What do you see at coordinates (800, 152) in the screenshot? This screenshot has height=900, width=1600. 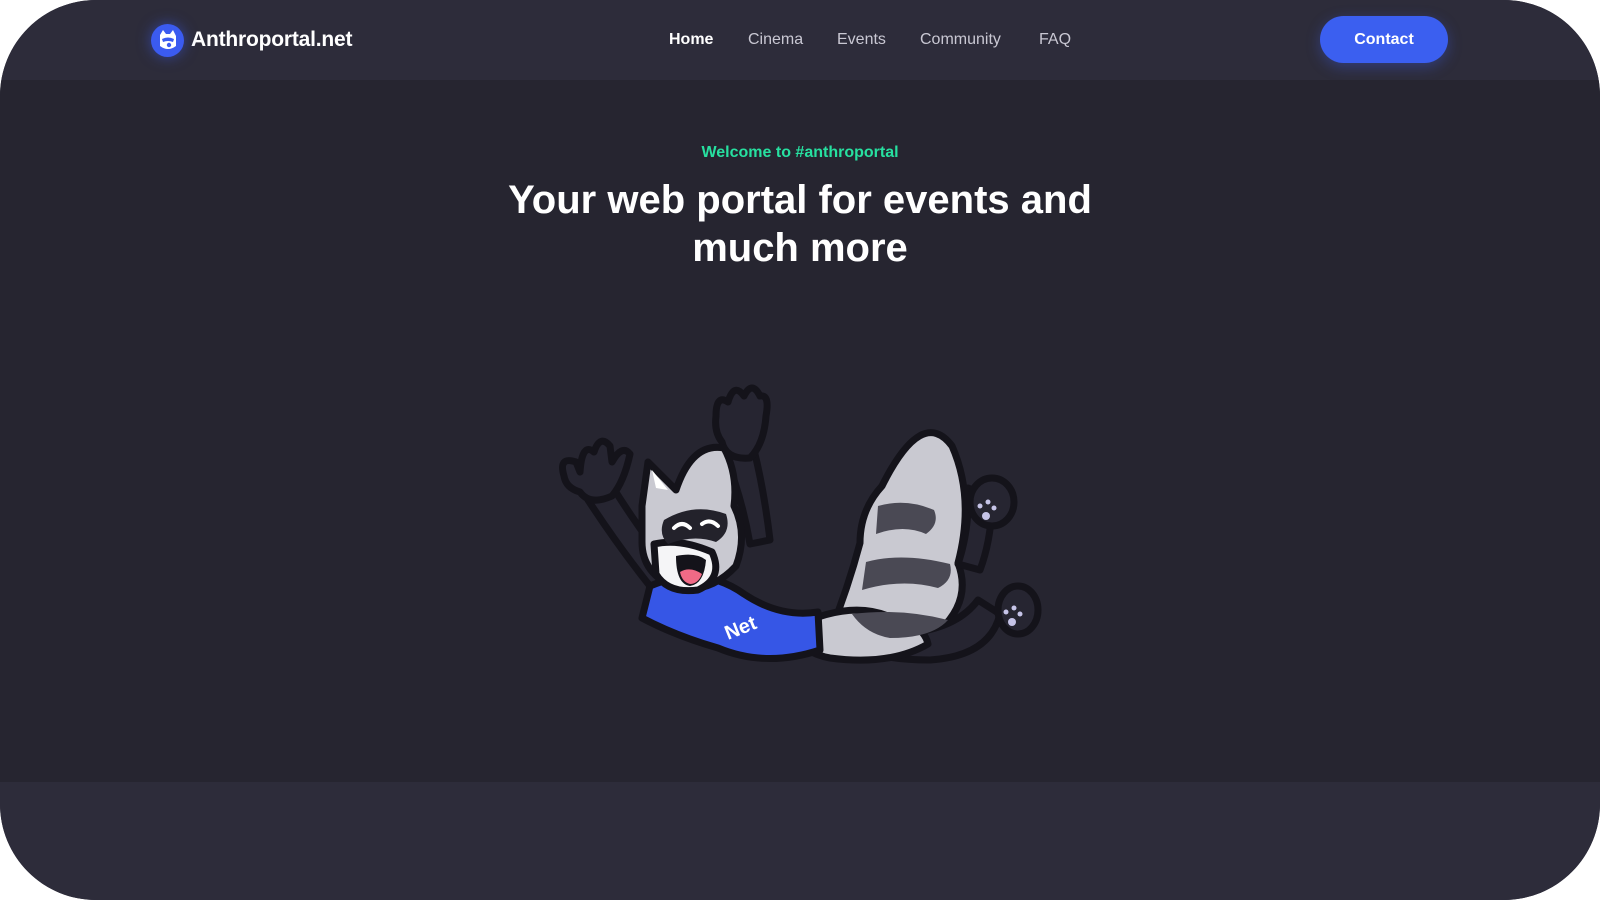 I see `hero-eyebrow: Welcome to #anthroportal` at bounding box center [800, 152].